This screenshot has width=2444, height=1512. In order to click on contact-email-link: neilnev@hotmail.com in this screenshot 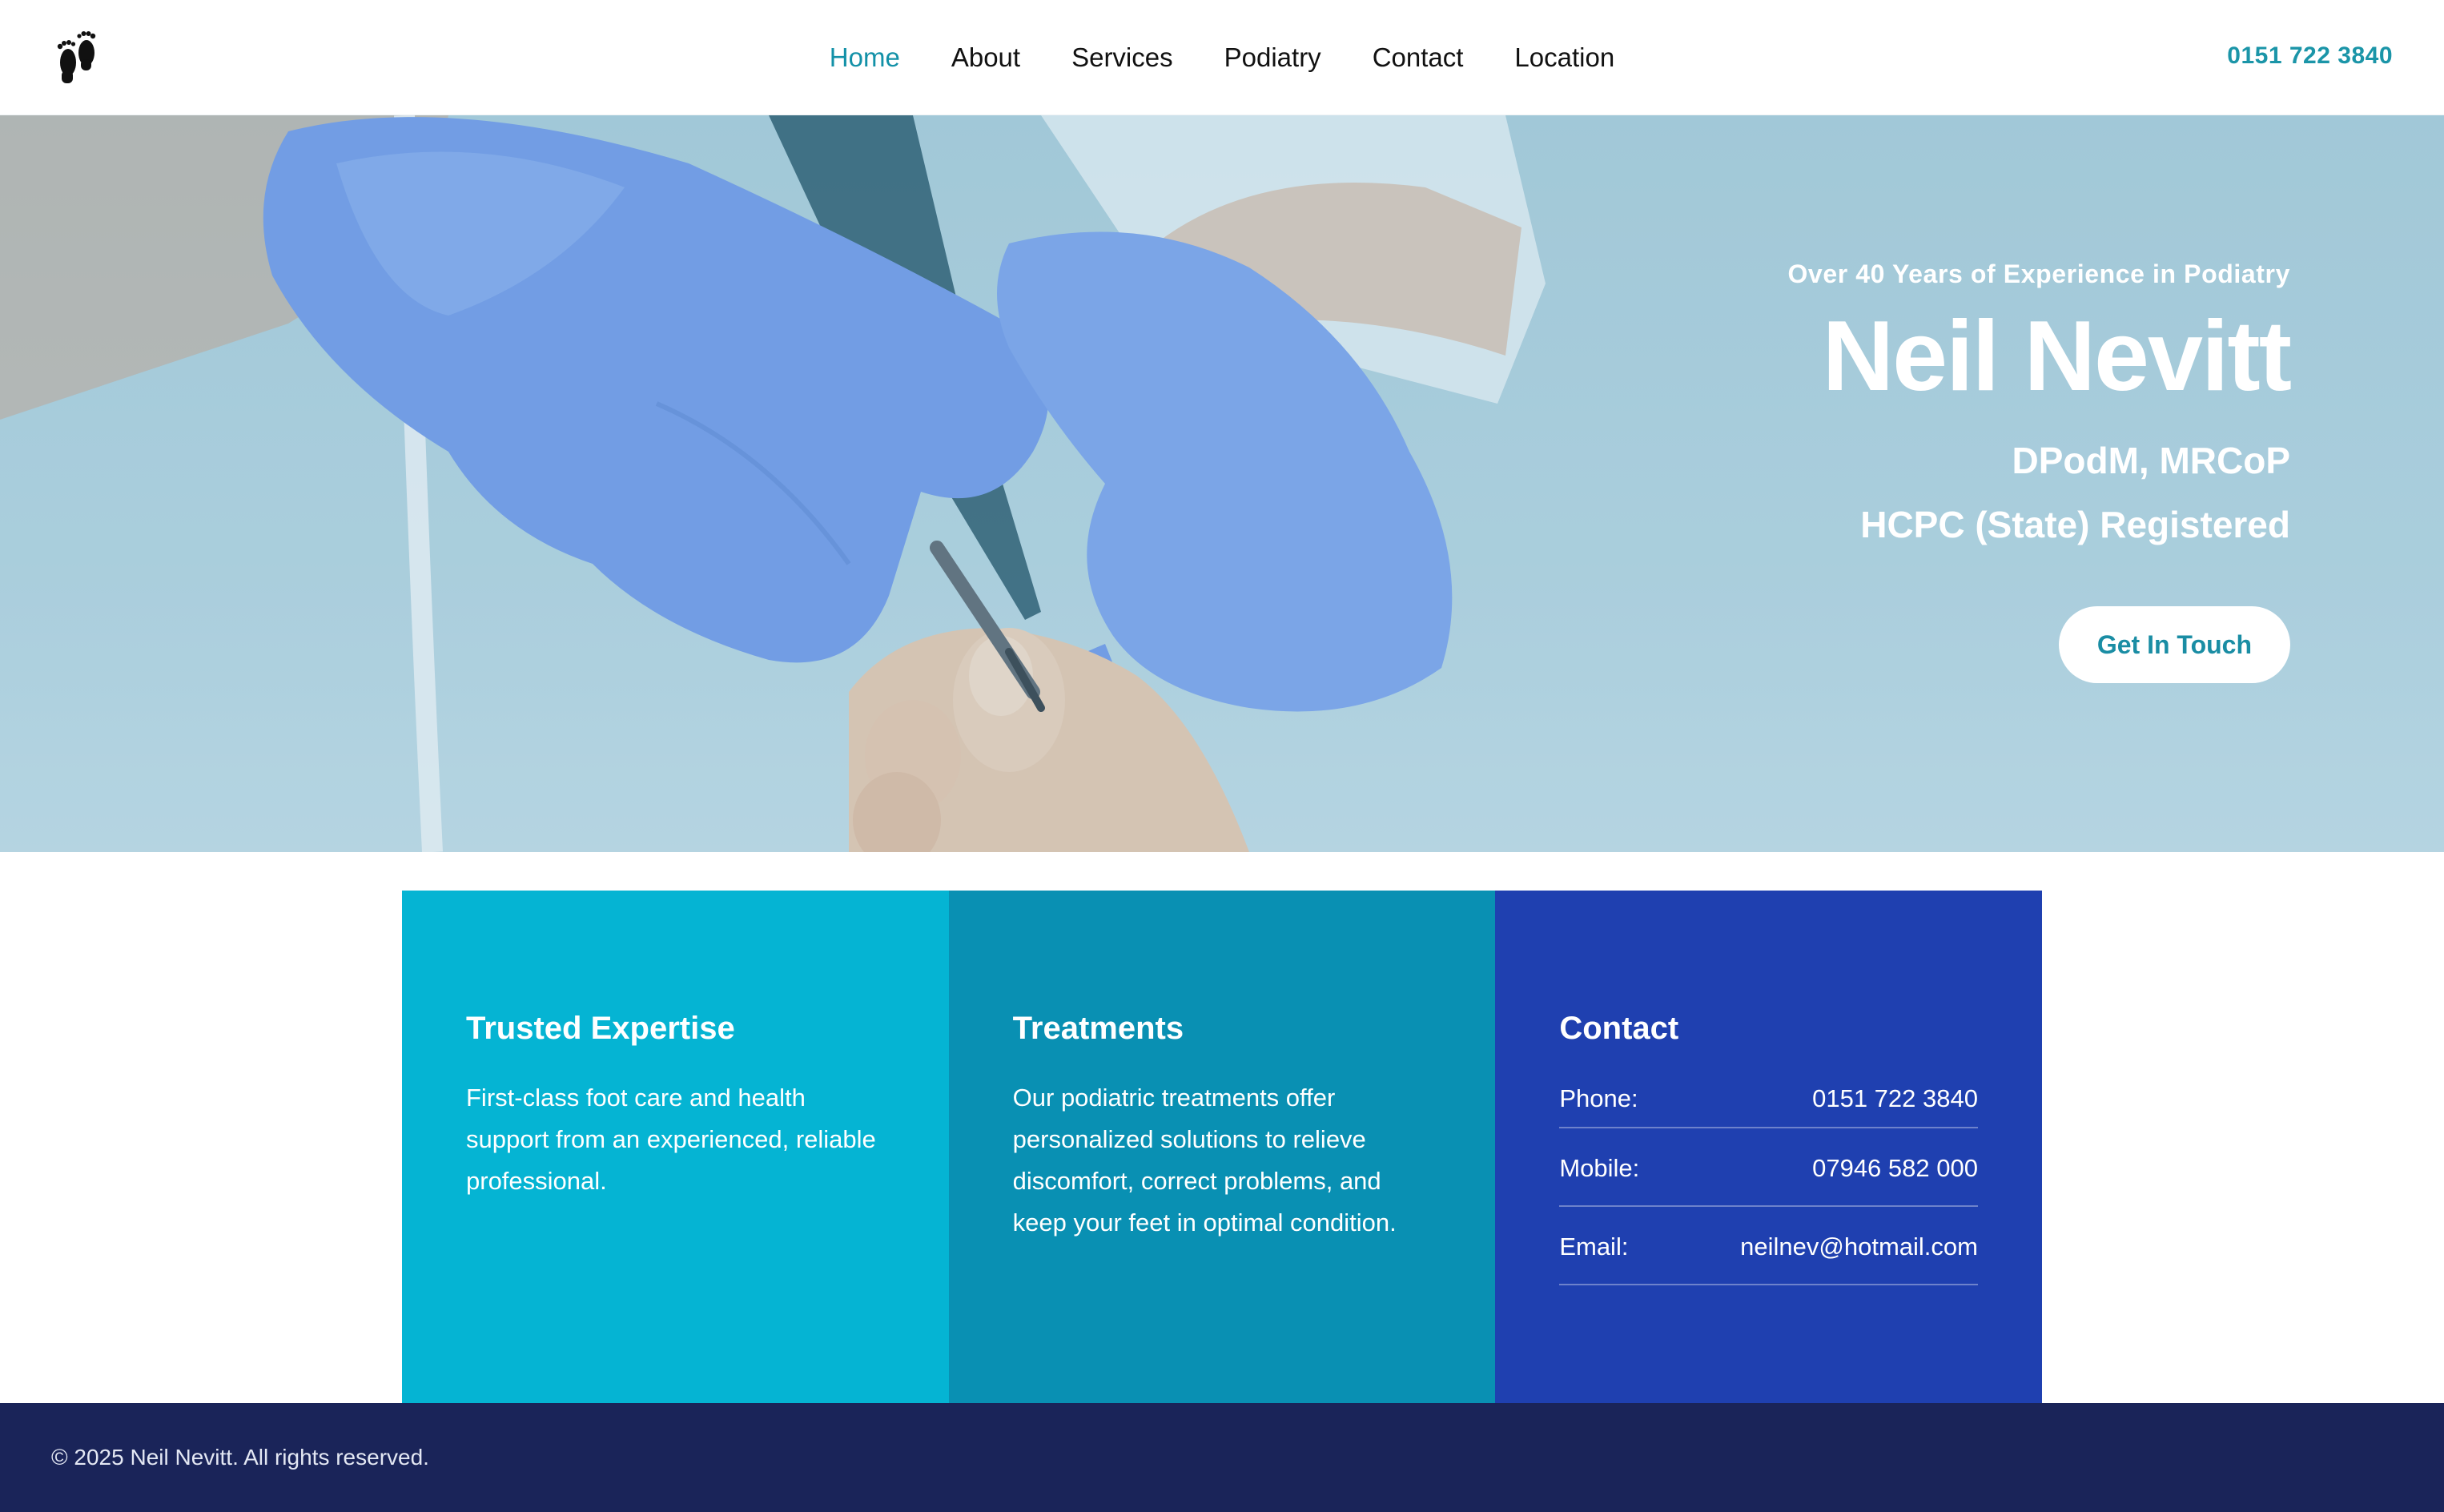, I will do `click(1859, 1247)`.